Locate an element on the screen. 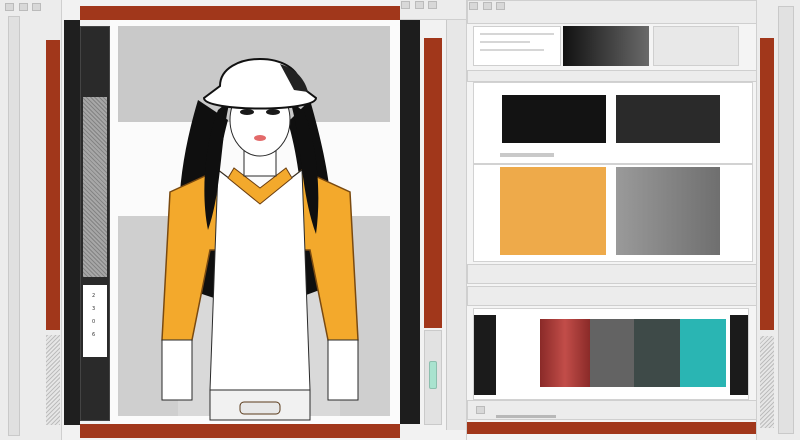  panel-subtoolbar is located at coordinates (612, 76).